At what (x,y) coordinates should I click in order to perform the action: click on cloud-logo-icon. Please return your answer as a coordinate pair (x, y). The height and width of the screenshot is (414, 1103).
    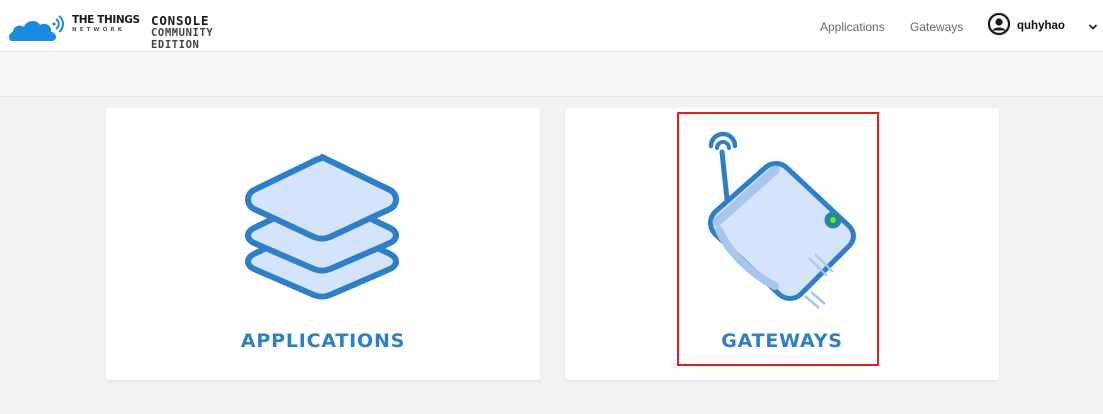
    Looking at the image, I should click on (36, 28).